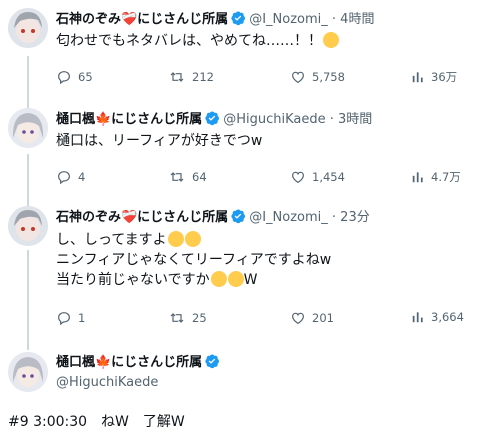 The width and height of the screenshot is (480, 440). What do you see at coordinates (197, 41) in the screenshot?
I see `tweet-text: 匂わせでもネタバレは、やめてね……！！` at bounding box center [197, 41].